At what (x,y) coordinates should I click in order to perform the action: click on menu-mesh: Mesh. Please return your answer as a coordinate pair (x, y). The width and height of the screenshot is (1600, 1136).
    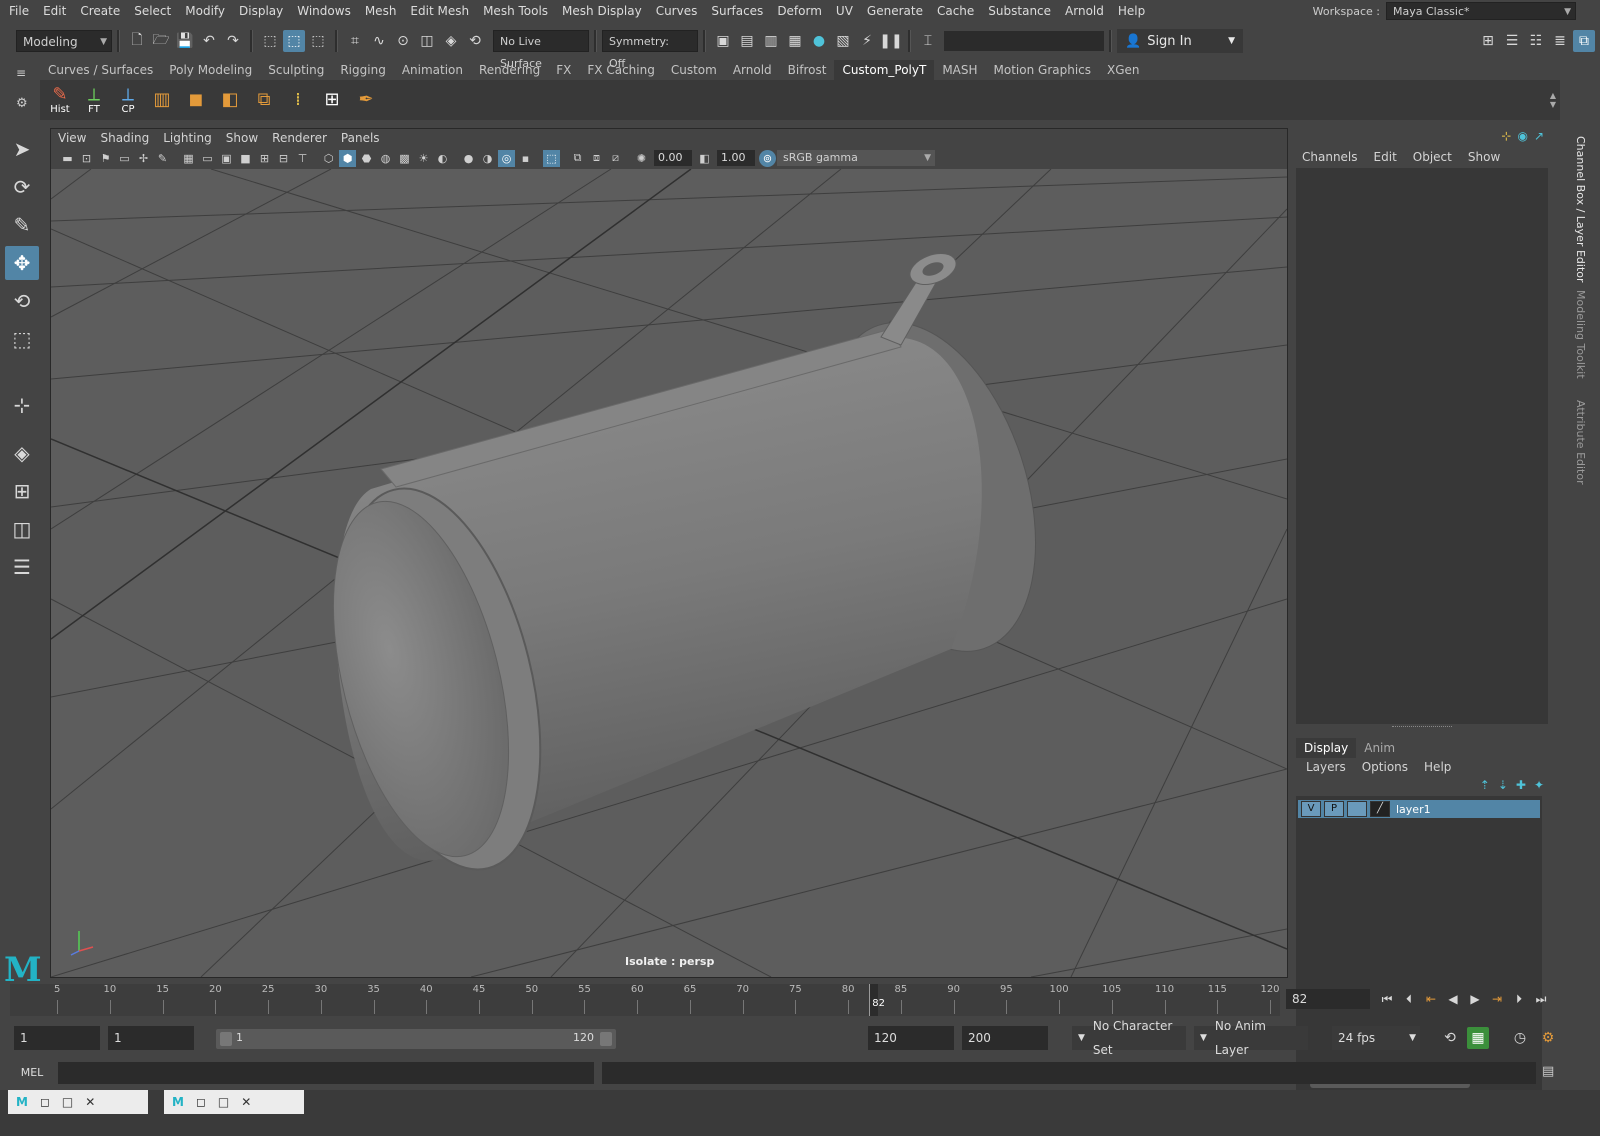
    Looking at the image, I should click on (381, 11).